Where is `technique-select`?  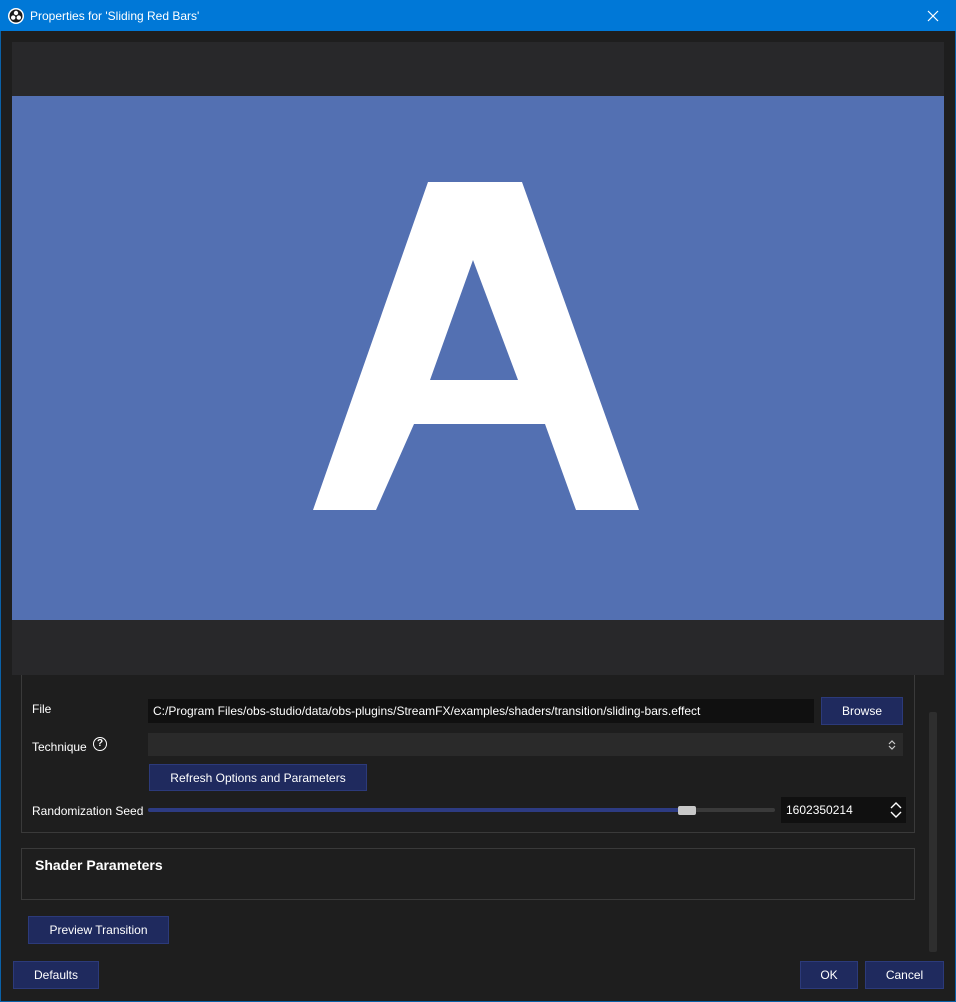 technique-select is located at coordinates (525, 744).